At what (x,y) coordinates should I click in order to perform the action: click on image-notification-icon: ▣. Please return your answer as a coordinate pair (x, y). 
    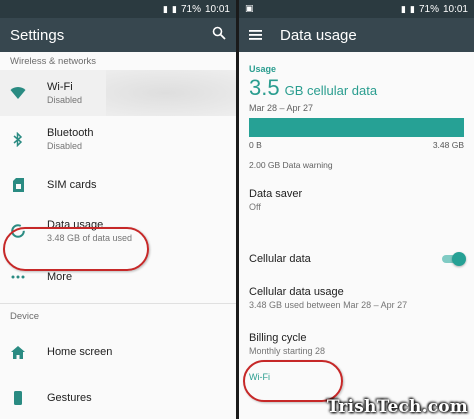
    Looking at the image, I should click on (249, 8).